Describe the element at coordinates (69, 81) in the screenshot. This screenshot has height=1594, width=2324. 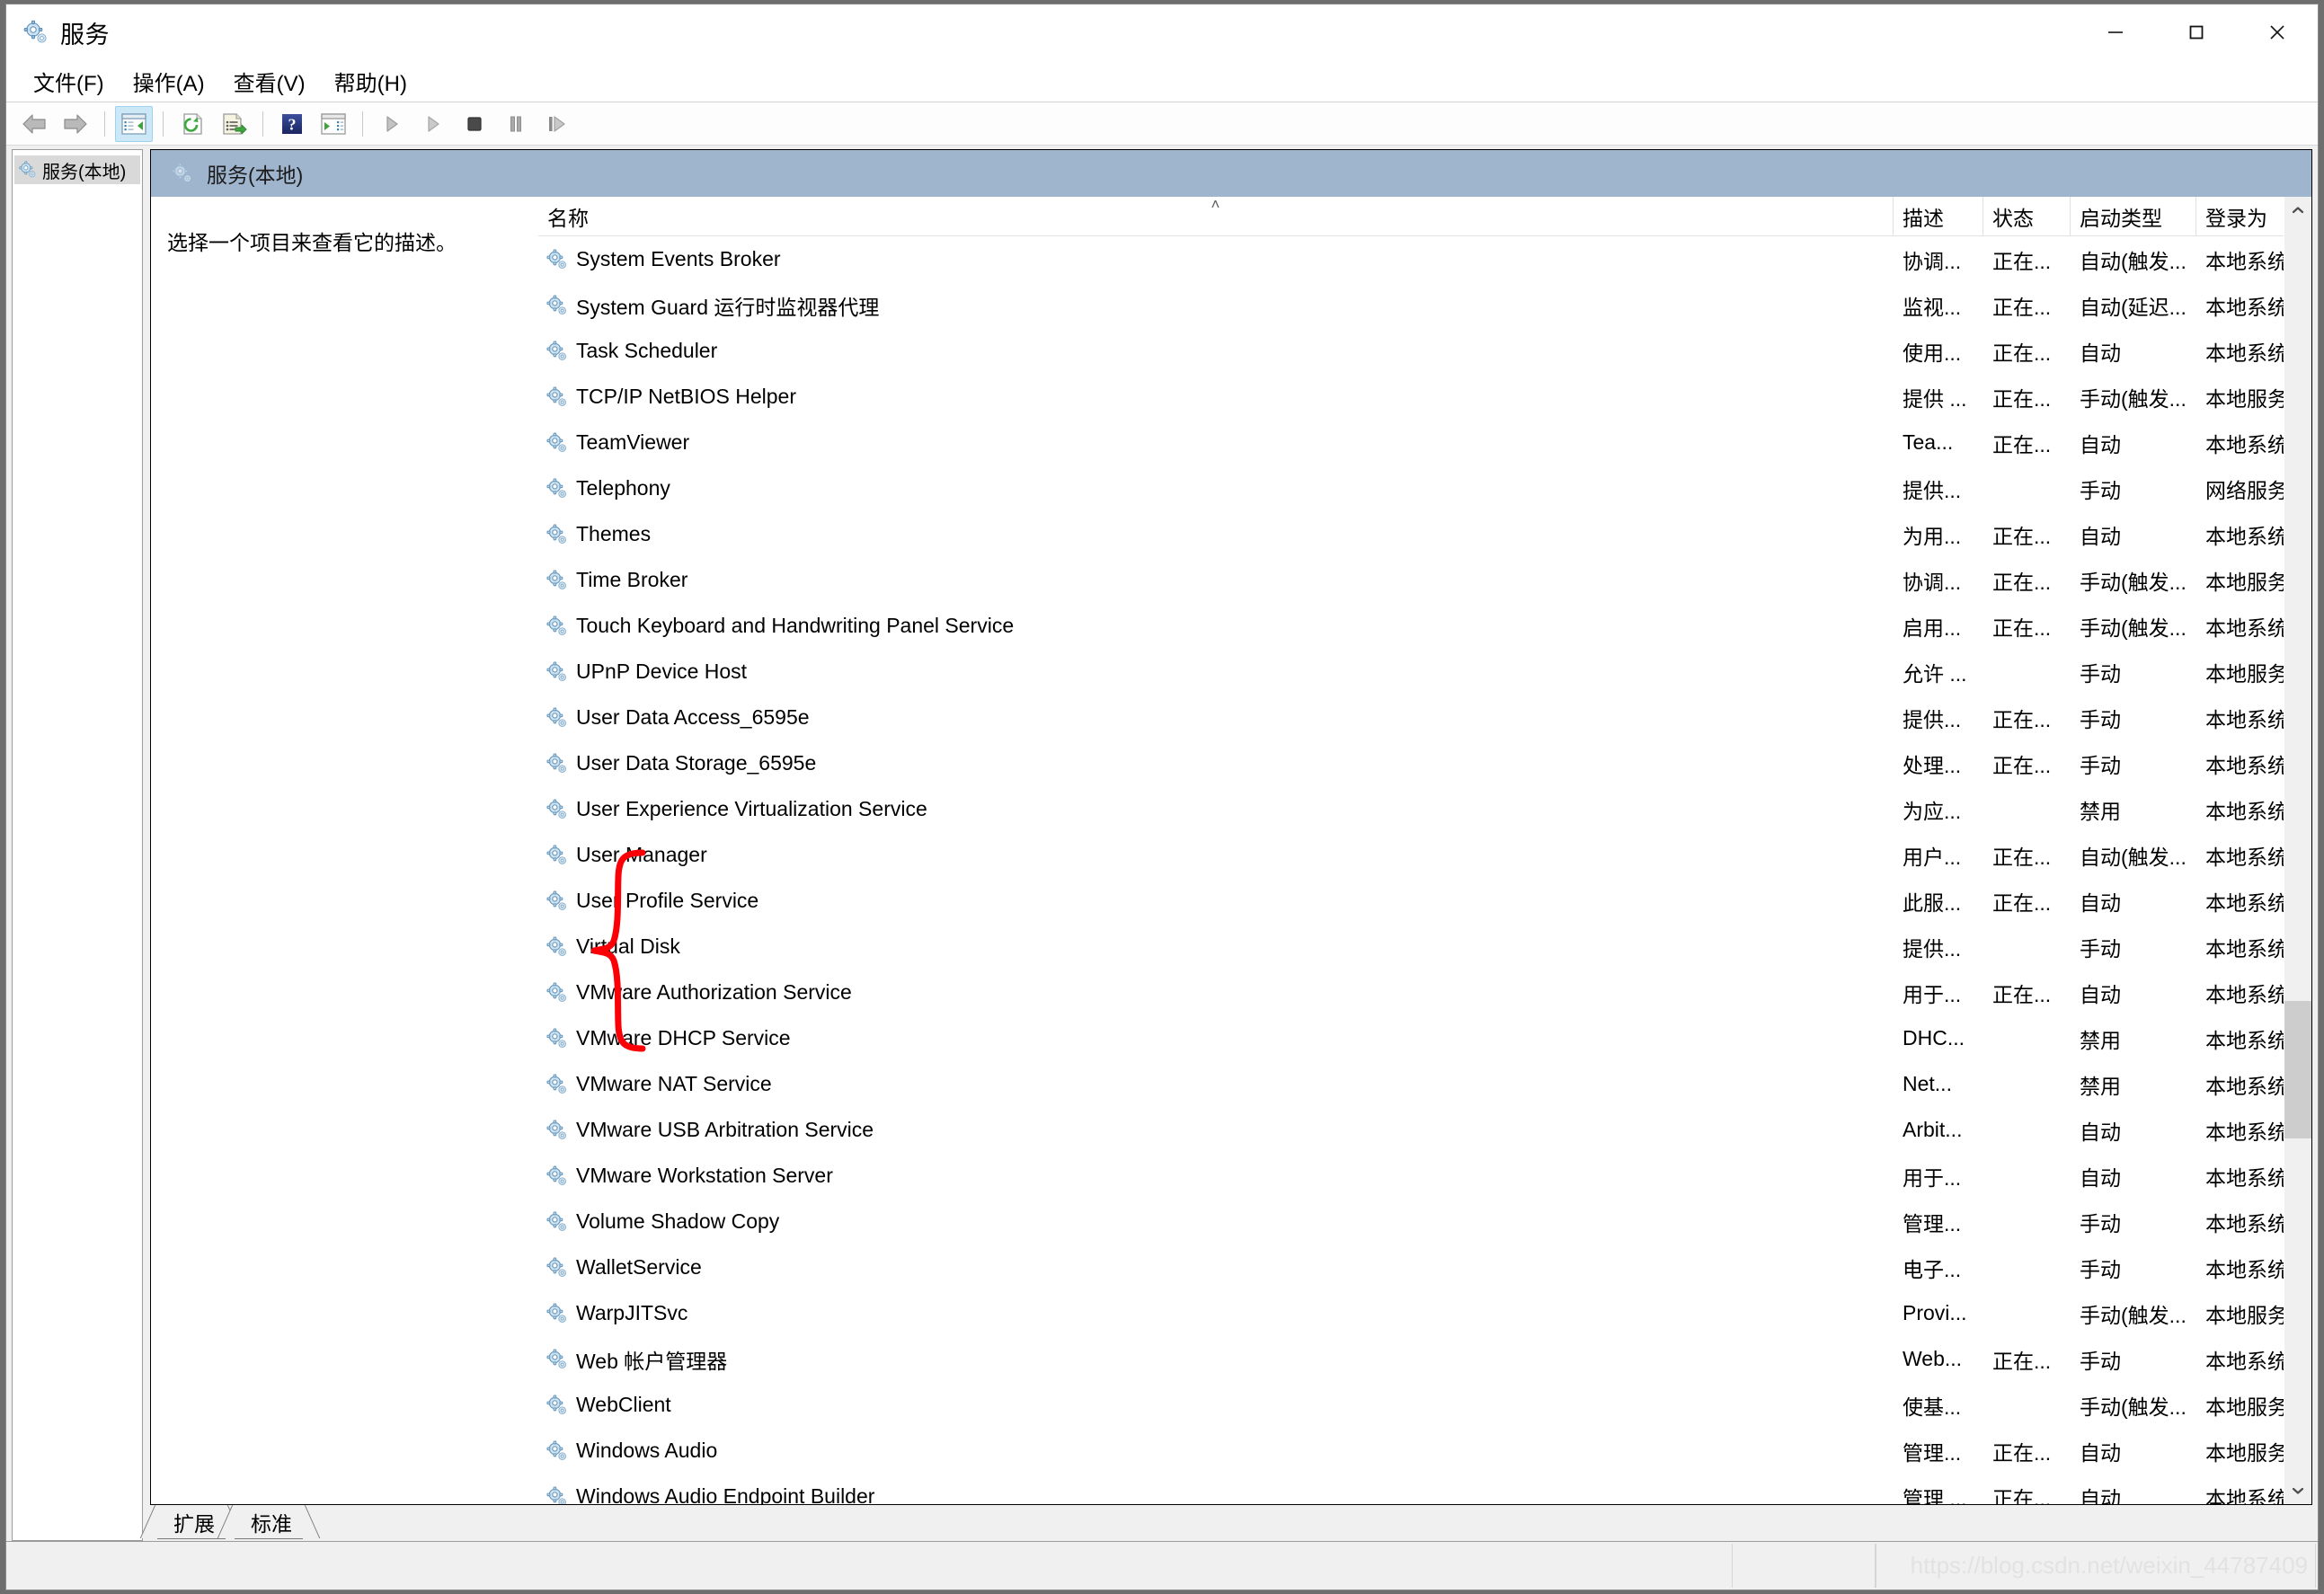
I see `menu-file: 文件(F)` at that location.